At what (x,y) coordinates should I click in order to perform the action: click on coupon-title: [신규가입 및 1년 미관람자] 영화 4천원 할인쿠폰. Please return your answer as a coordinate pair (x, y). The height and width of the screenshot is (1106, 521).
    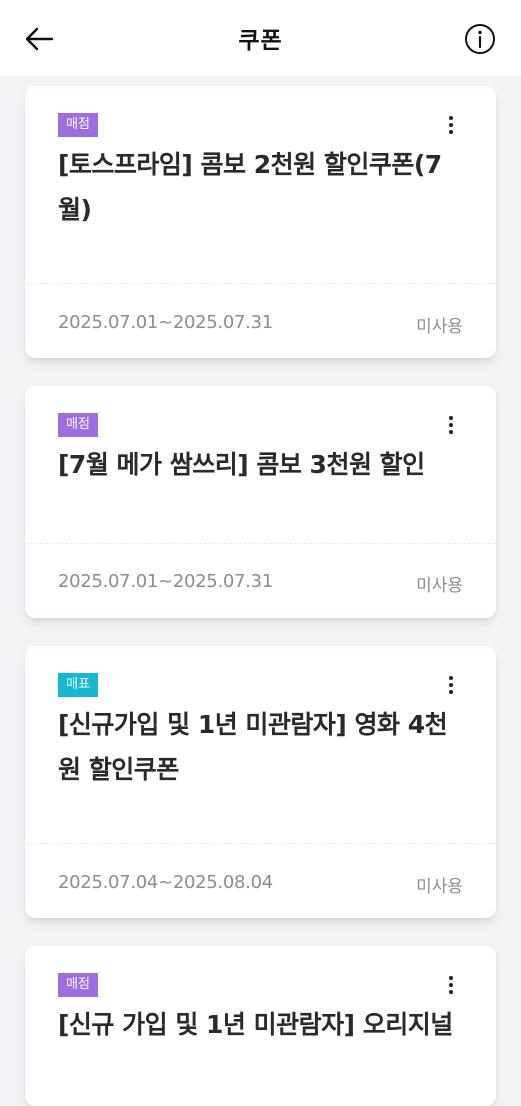
    Looking at the image, I should click on (253, 747).